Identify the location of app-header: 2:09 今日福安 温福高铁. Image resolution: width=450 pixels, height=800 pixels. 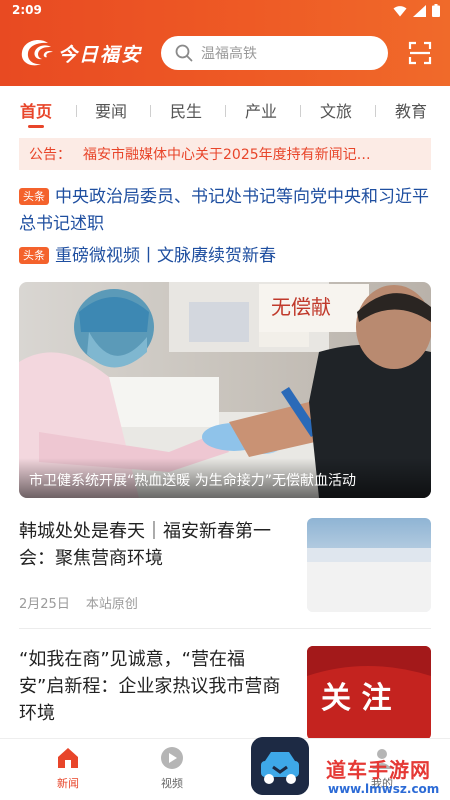
(225, 43).